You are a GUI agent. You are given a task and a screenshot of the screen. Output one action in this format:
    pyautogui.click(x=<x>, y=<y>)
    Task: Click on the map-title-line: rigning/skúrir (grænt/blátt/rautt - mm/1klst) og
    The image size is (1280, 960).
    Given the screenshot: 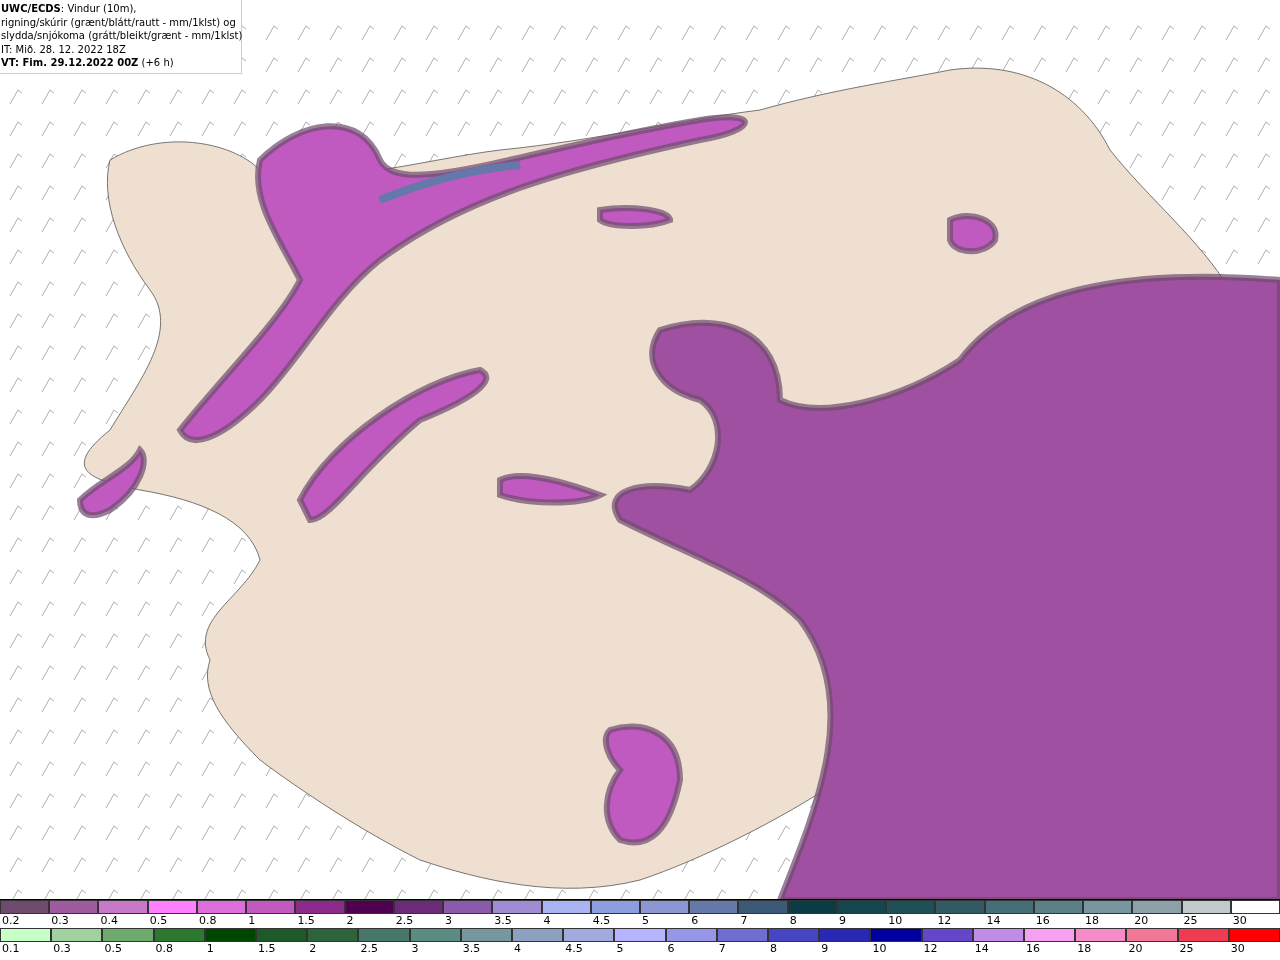 What is the action you would take?
    pyautogui.click(x=119, y=22)
    